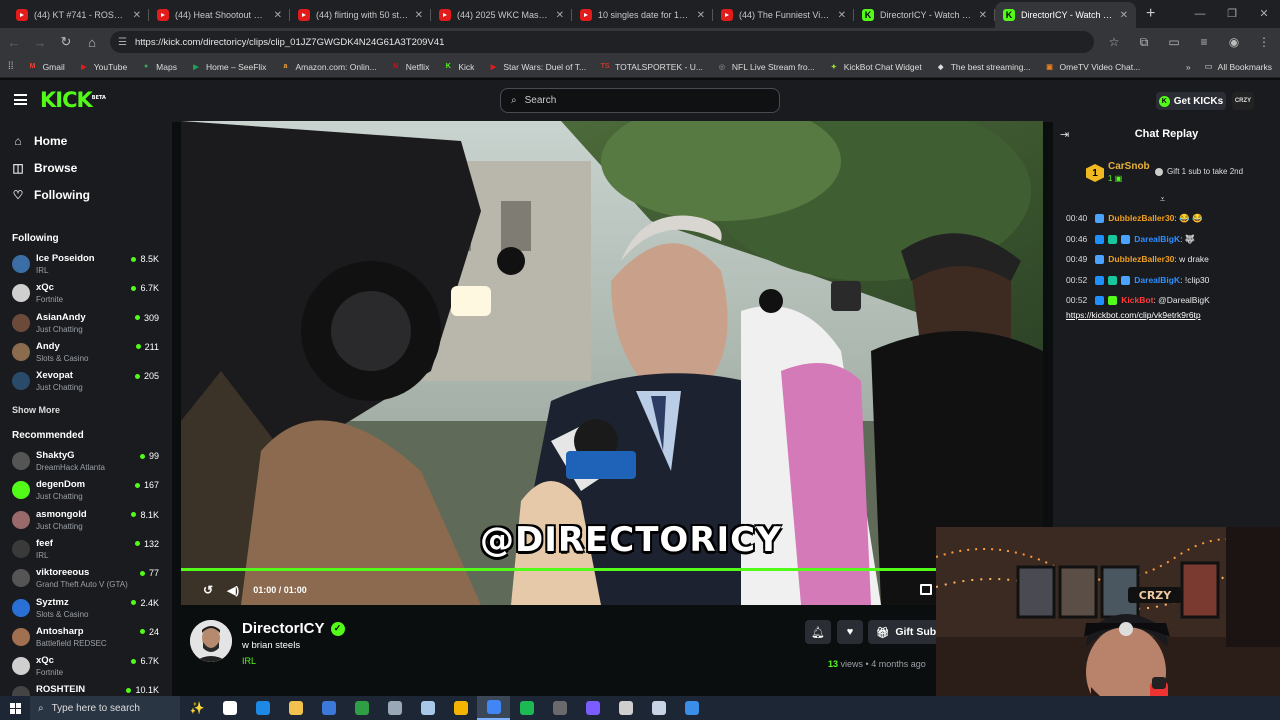  I want to click on bookmark-item: ▶ YouTube, so click(103, 67).